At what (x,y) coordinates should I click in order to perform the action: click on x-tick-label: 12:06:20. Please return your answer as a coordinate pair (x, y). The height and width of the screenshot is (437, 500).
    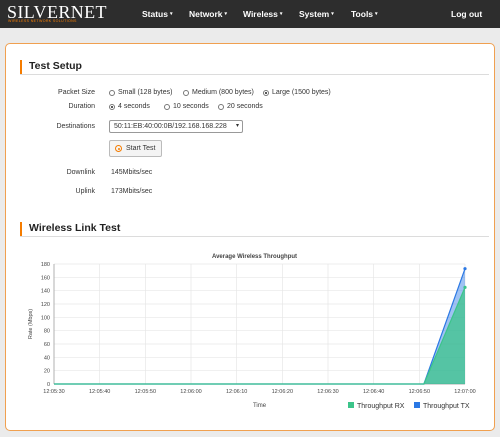
    Looking at the image, I should click on (282, 392).